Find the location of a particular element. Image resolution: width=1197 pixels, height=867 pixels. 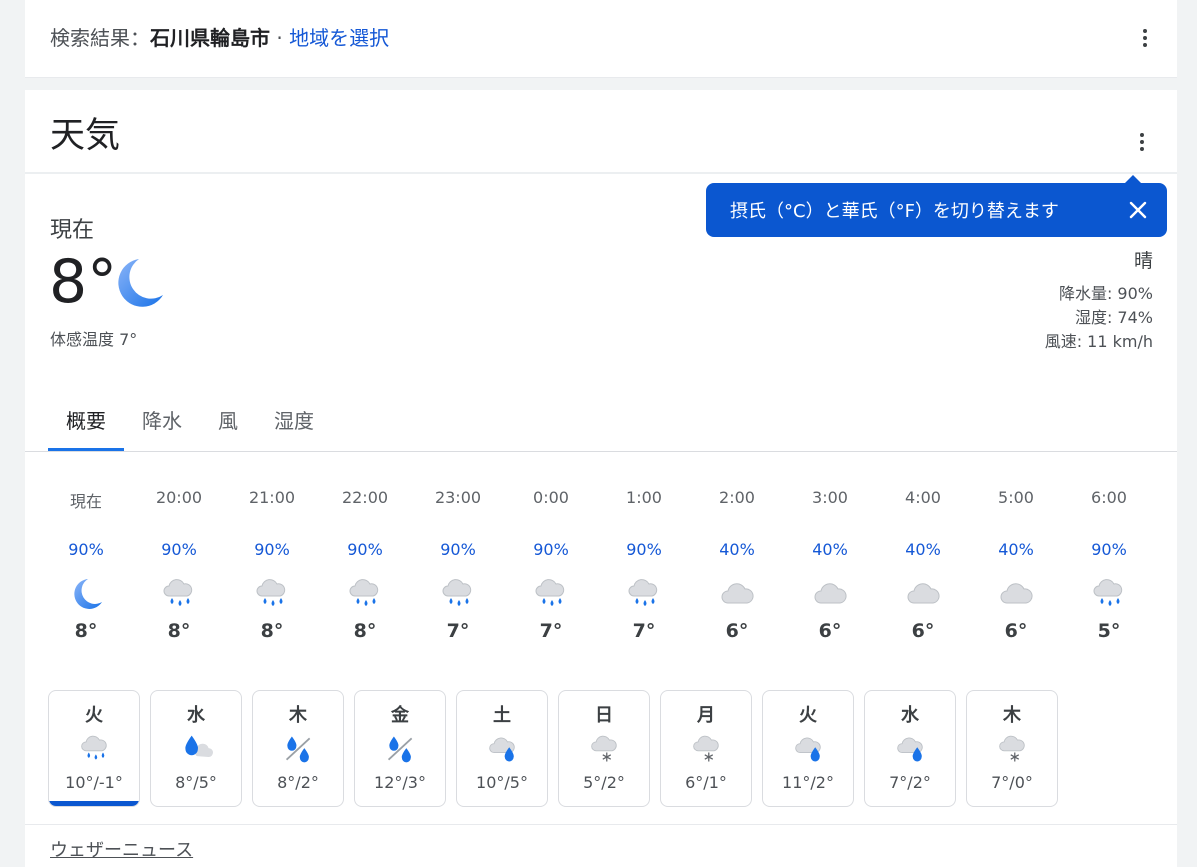

more-options-icon is located at coordinates (1145, 38).